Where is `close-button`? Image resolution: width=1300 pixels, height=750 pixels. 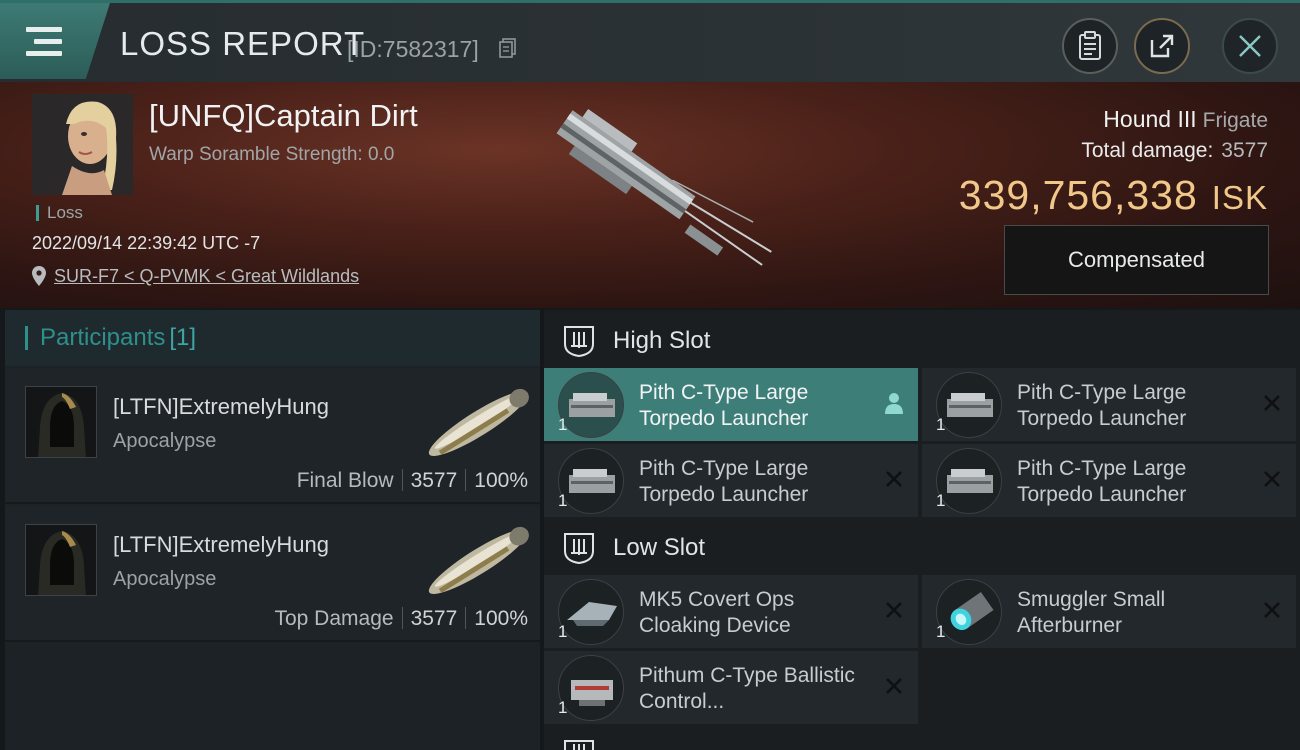
close-button is located at coordinates (1250, 46).